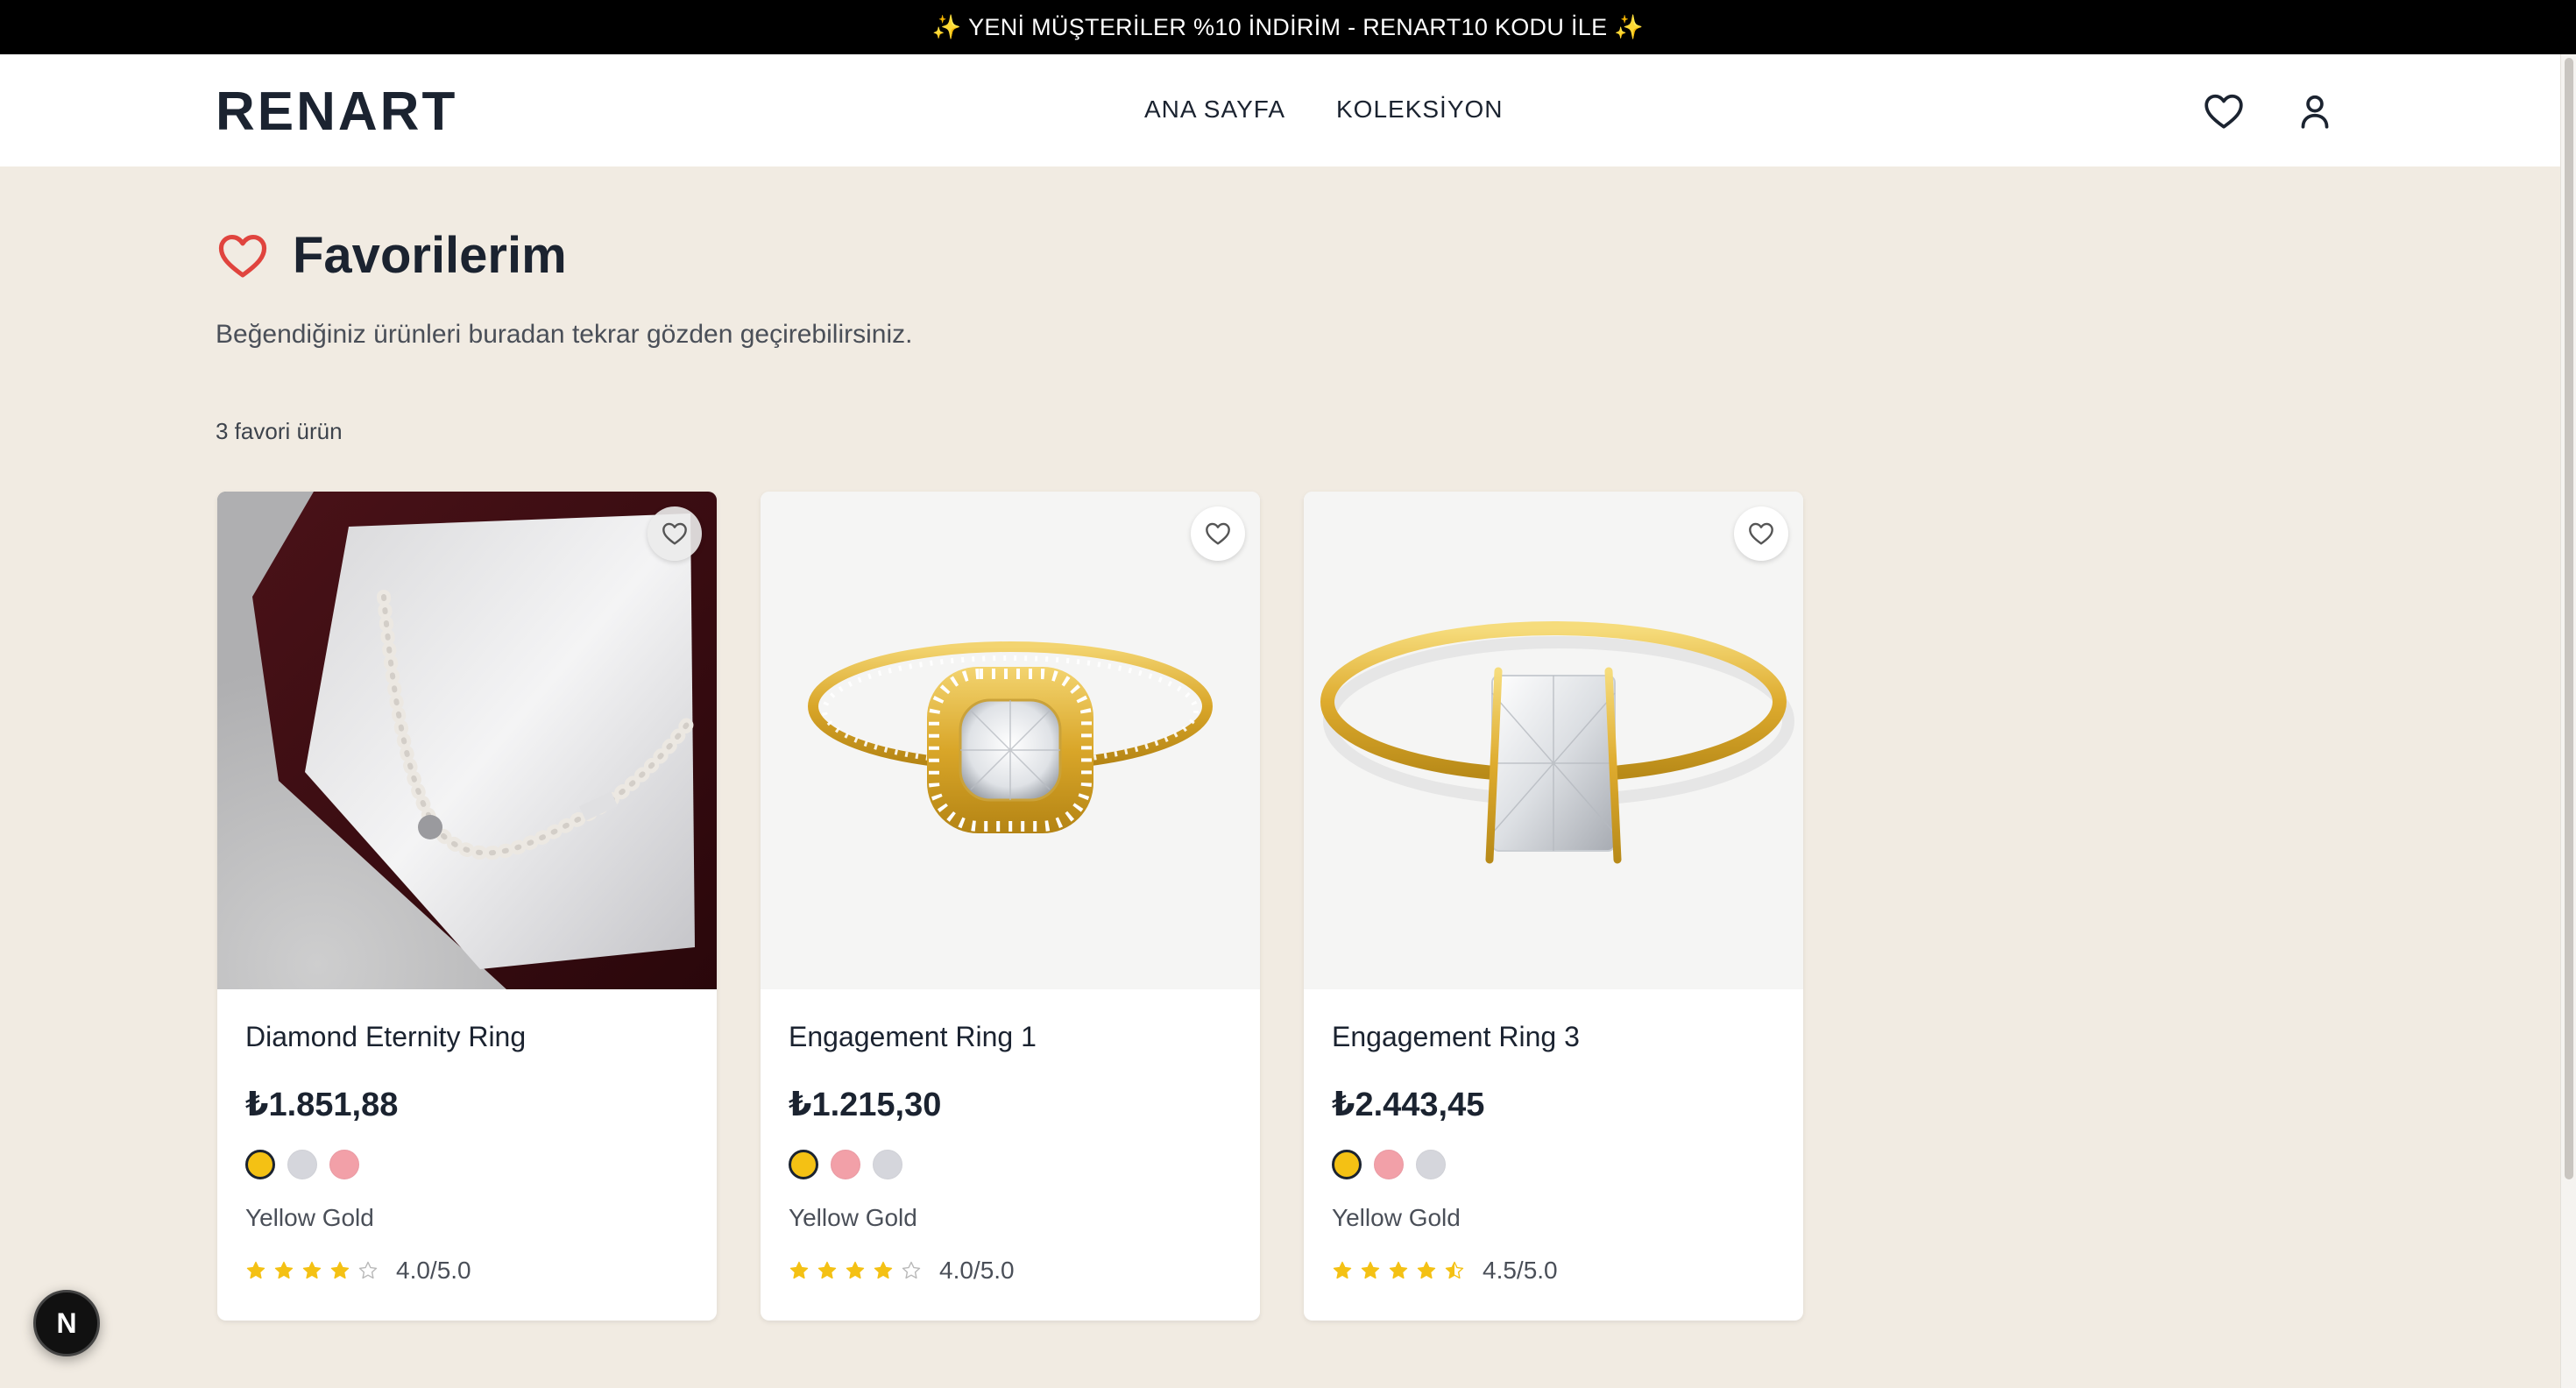 This screenshot has height=1388, width=2576. Describe the element at coordinates (2315, 111) in the screenshot. I see `user-account-icon` at that location.